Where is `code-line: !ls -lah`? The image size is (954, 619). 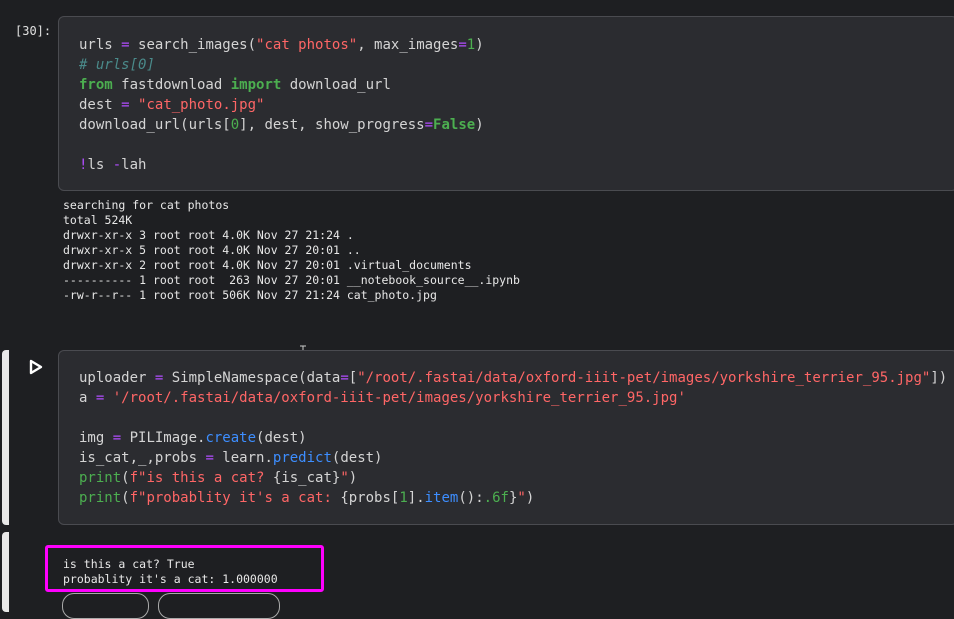
code-line: !ls -lah is located at coordinates (281, 165).